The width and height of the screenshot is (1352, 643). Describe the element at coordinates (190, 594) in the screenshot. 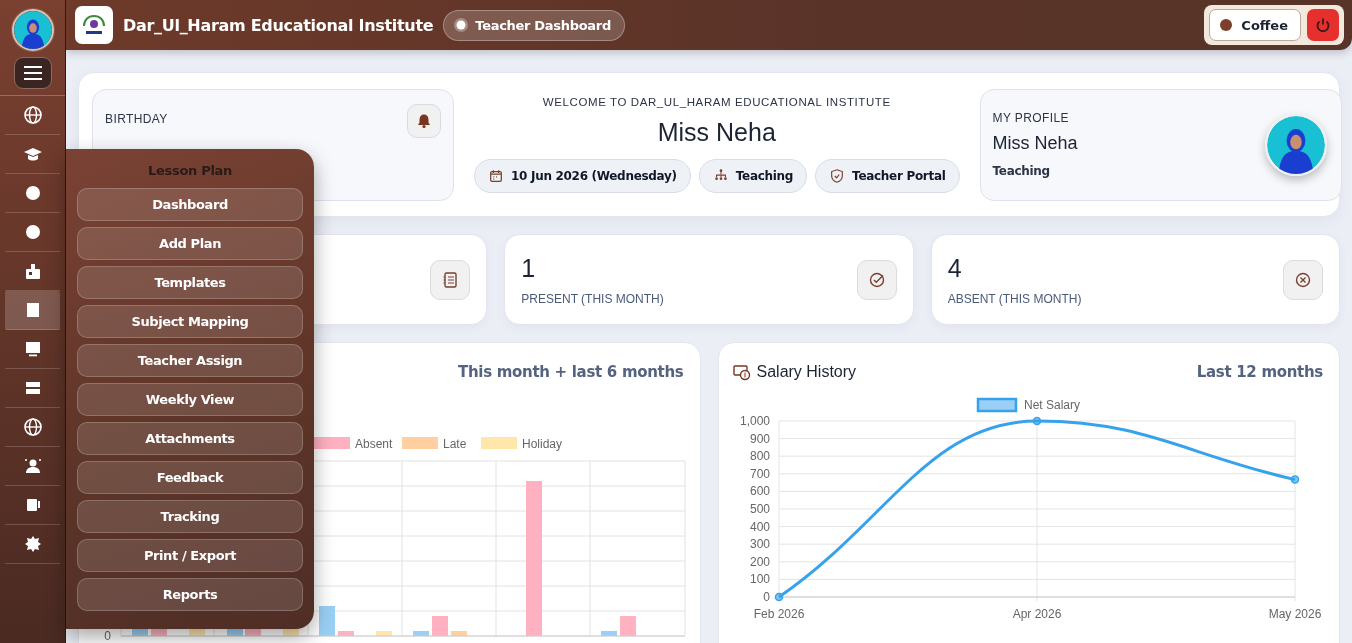

I see `menu-item: Reports` at that location.